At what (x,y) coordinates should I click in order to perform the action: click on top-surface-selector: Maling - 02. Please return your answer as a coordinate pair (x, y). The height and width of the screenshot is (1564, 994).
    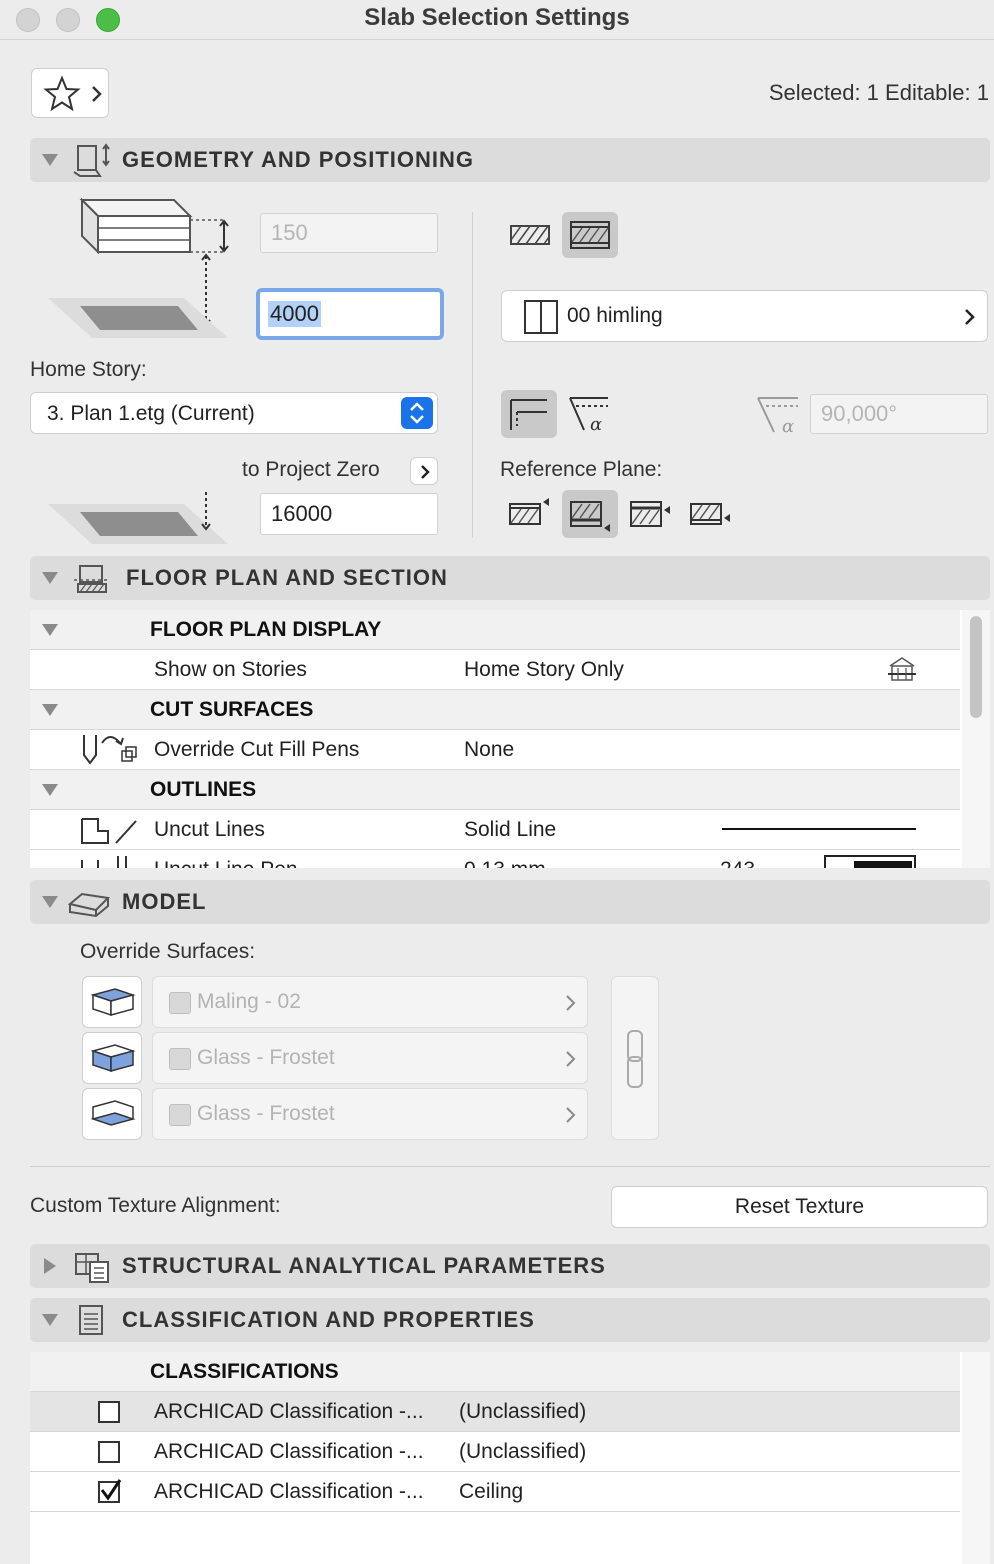
    Looking at the image, I should click on (370, 1002).